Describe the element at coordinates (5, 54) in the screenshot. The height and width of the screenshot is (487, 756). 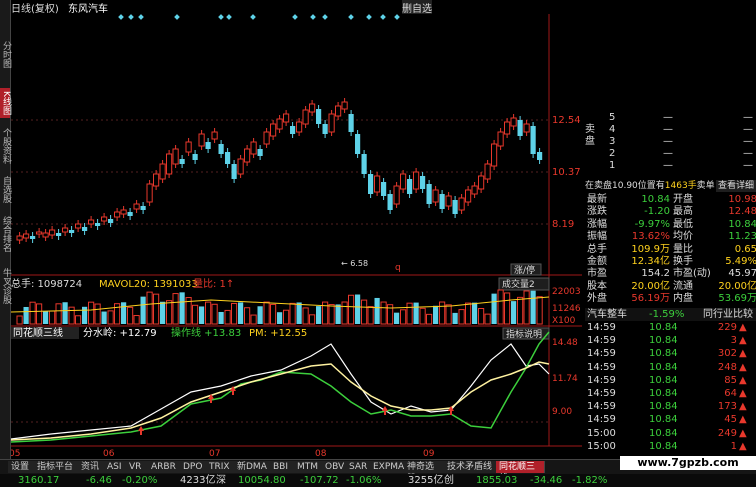
I see `tab-fenshi: 分时图` at that location.